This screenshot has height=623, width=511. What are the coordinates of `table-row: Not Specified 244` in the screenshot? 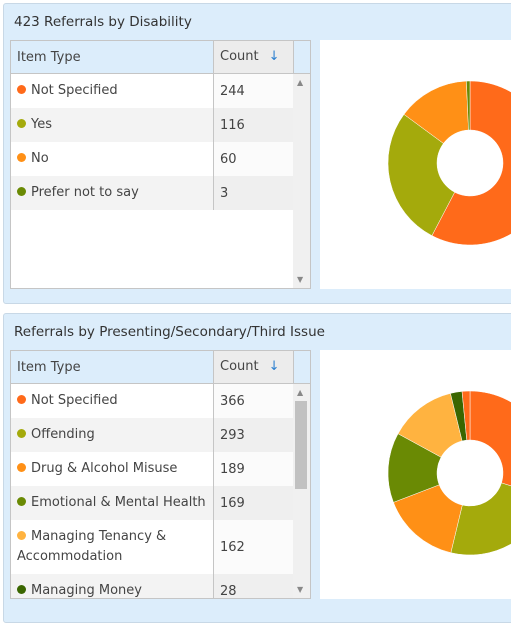 It's located at (152, 91).